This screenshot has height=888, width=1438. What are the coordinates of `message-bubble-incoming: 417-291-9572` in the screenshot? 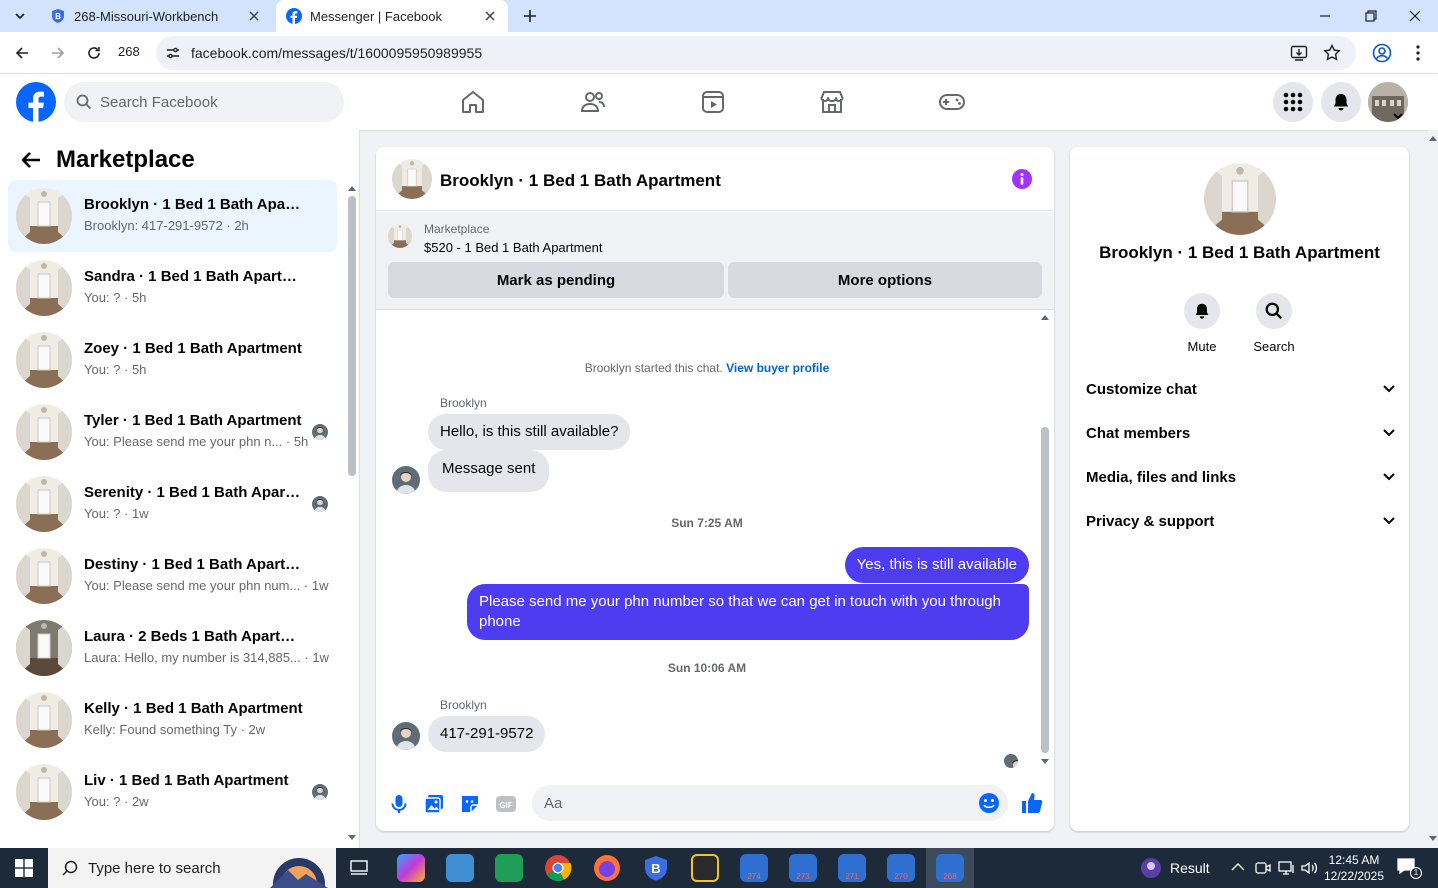 It's located at (487, 734).